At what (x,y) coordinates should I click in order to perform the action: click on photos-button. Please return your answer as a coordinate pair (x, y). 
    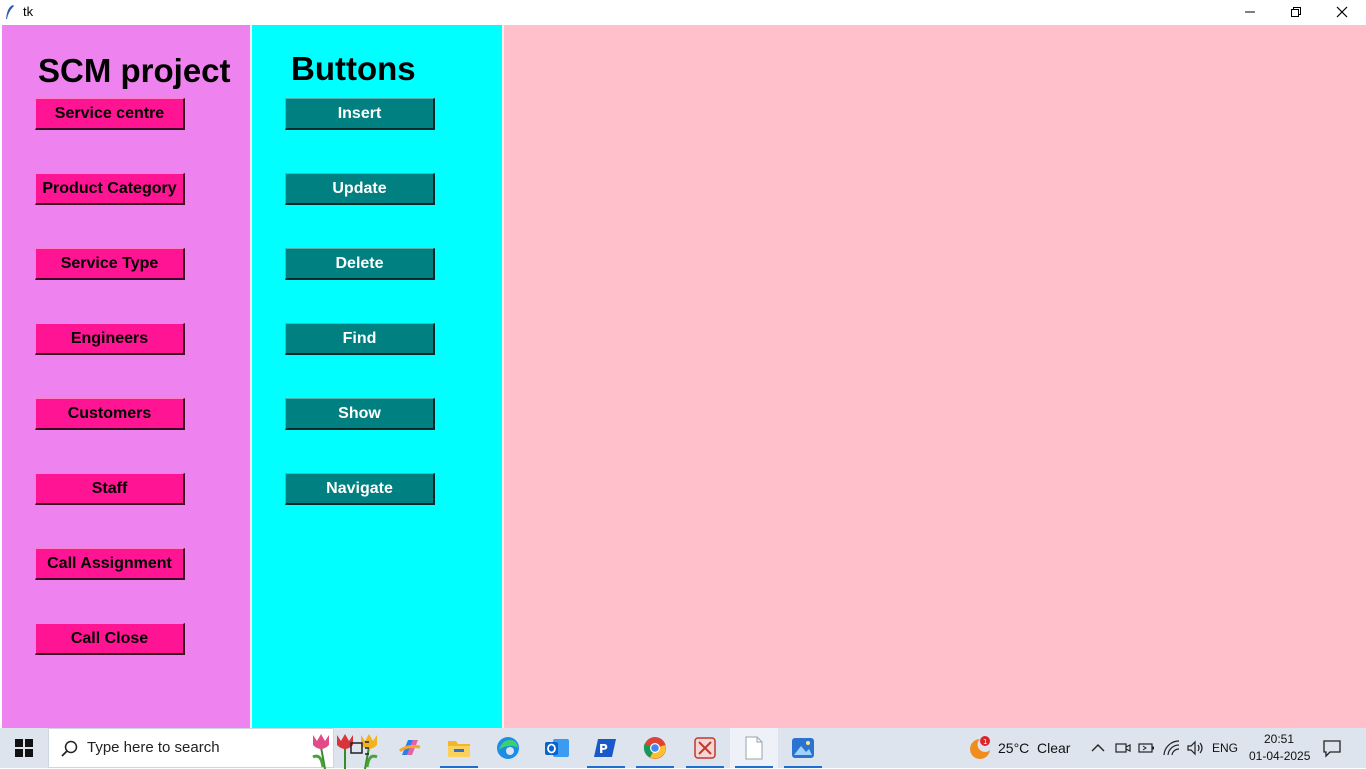
    Looking at the image, I should click on (803, 748).